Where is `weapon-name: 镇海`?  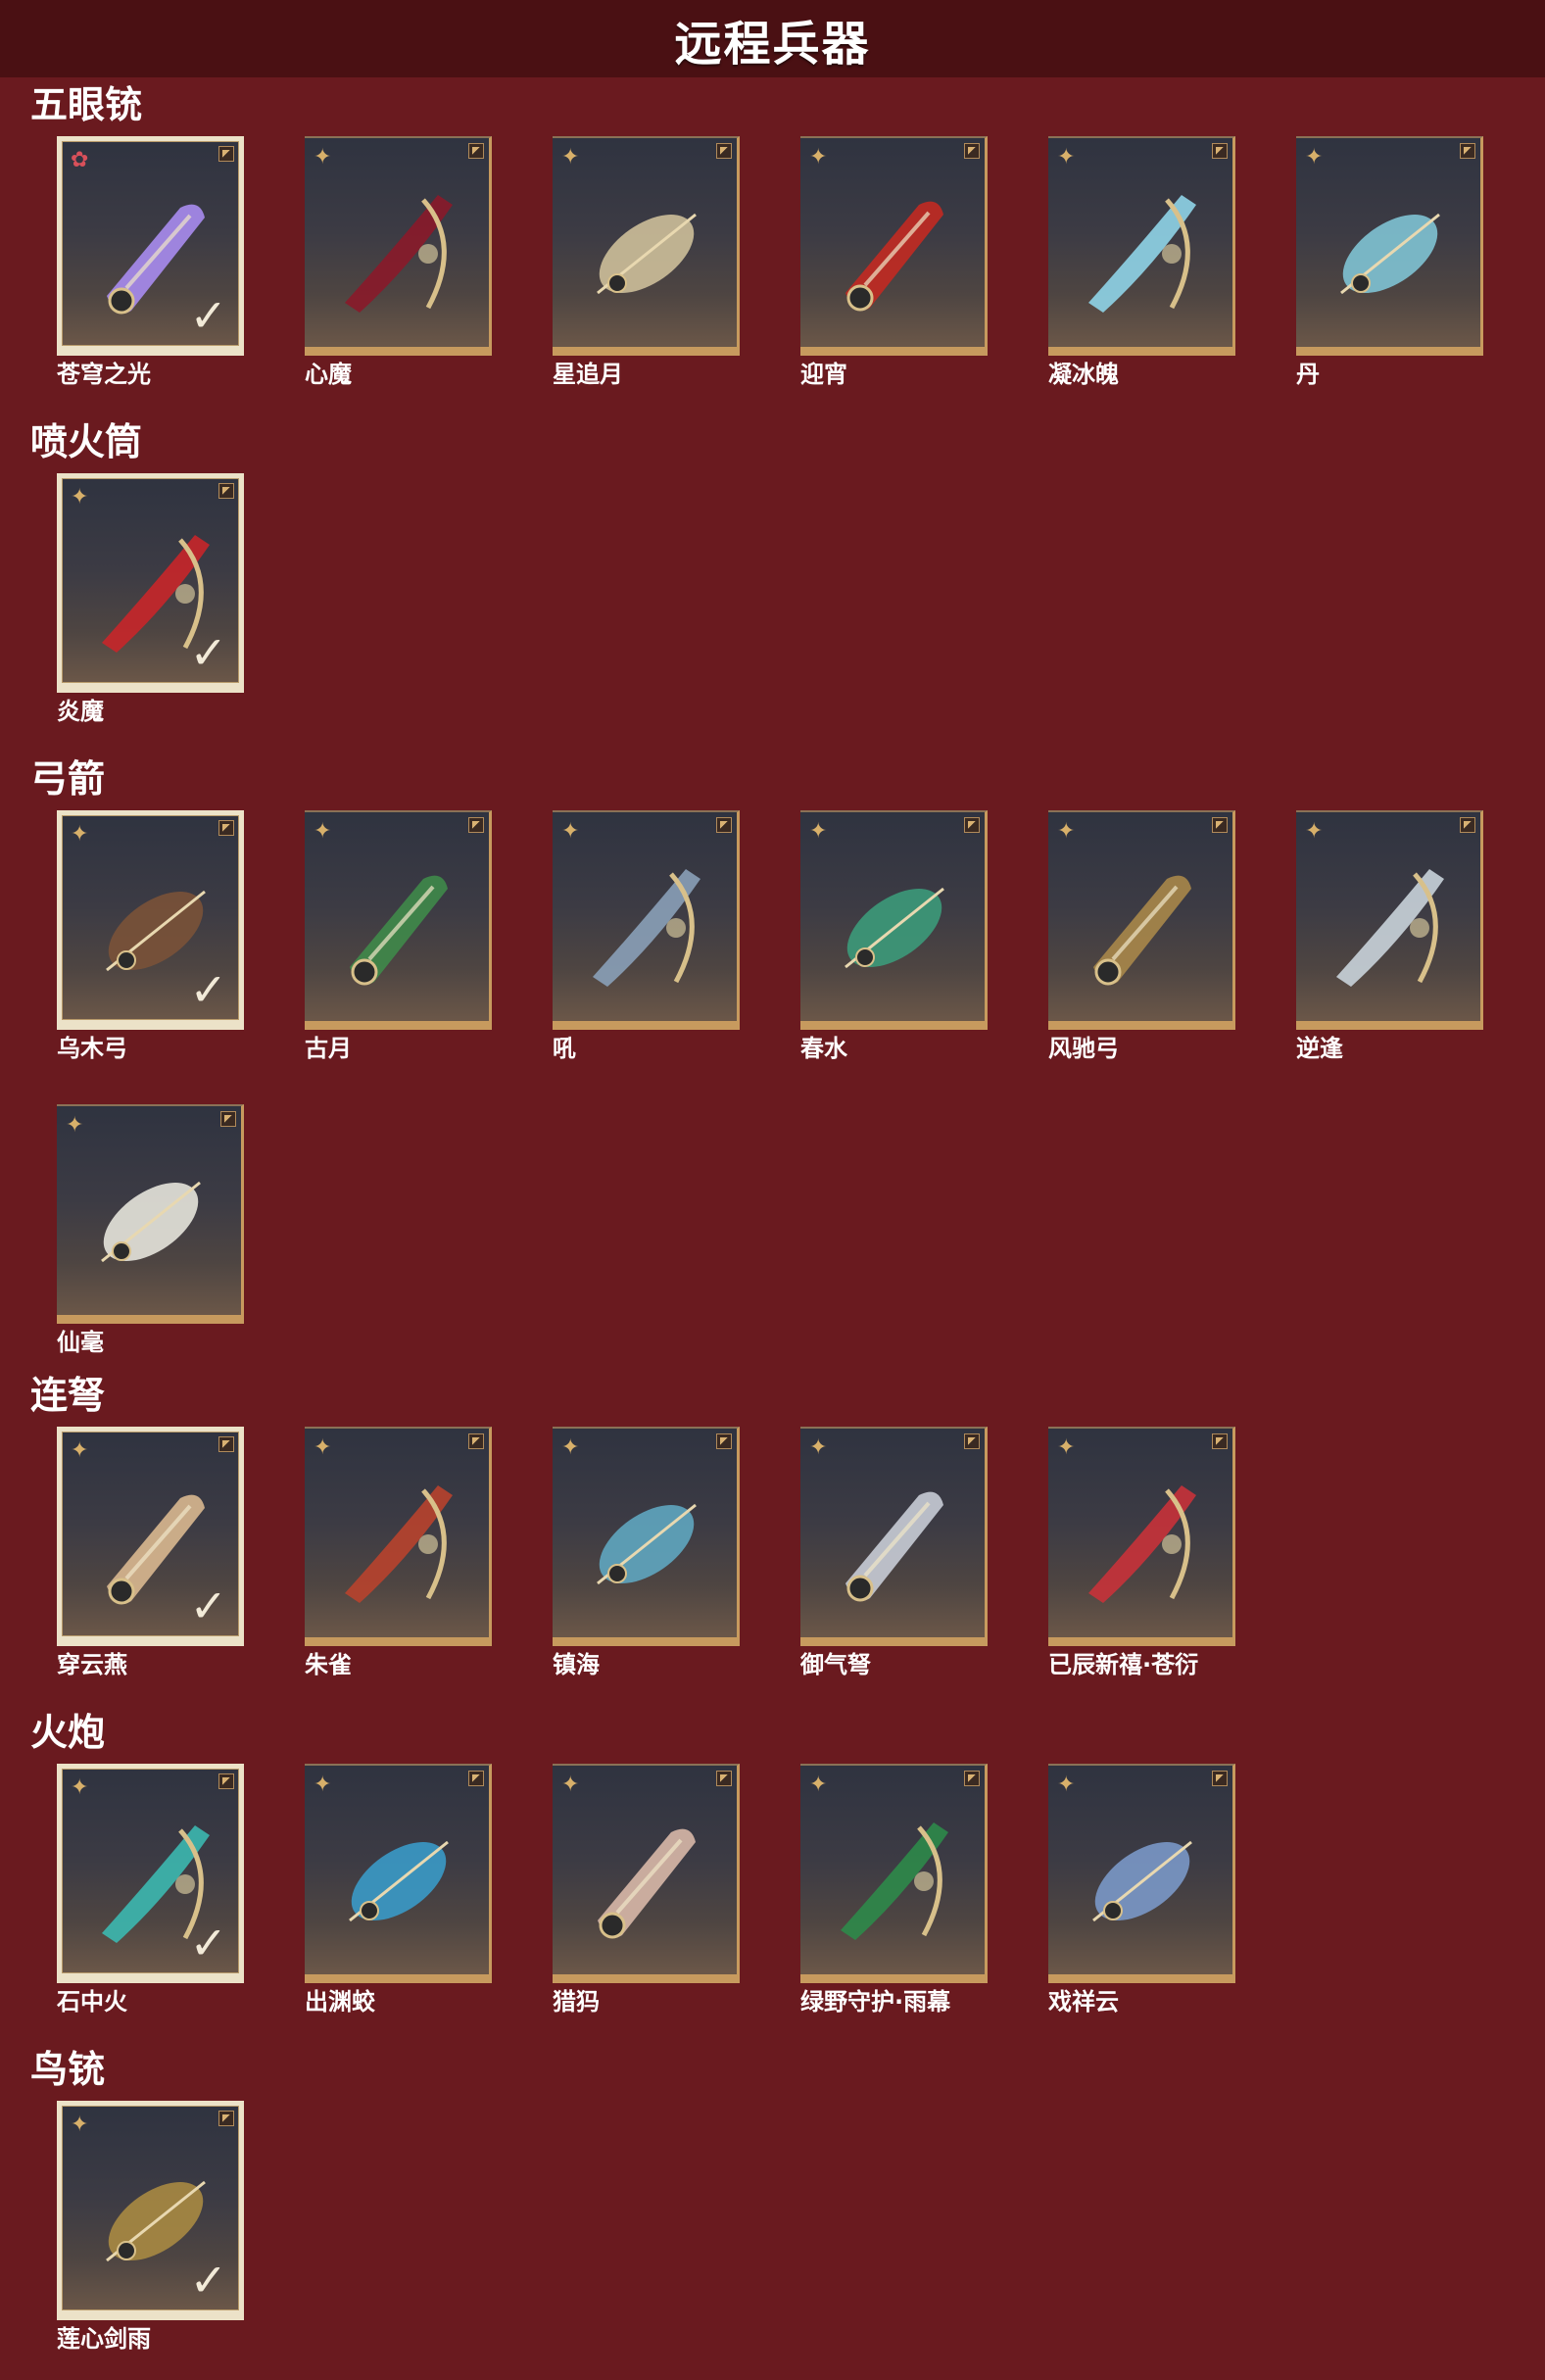
weapon-name: 镇海 is located at coordinates (576, 1664).